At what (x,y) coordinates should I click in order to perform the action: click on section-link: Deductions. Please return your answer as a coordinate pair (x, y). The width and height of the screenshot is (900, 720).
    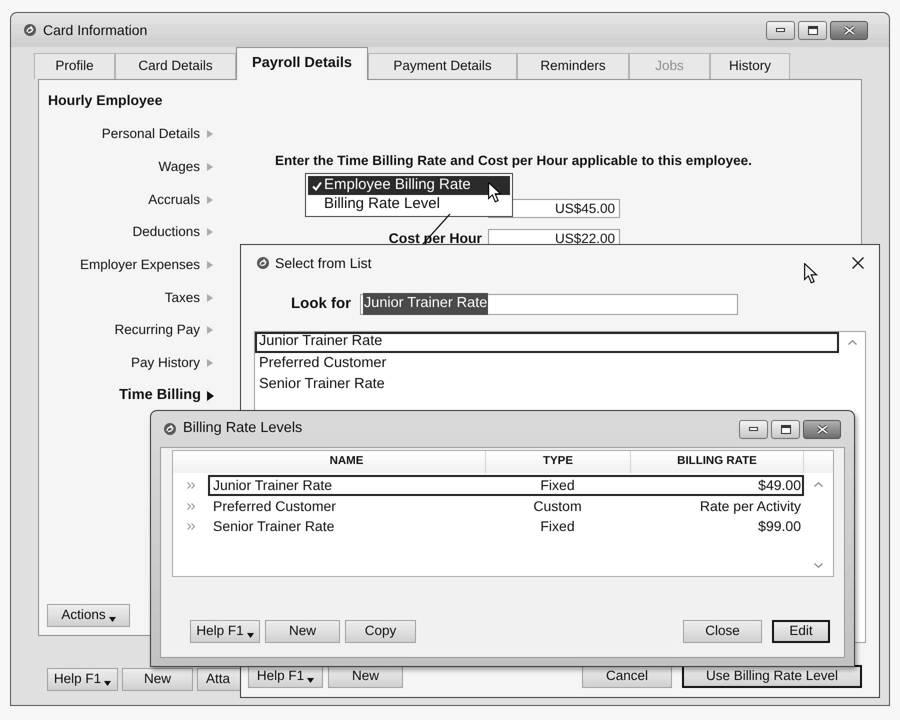
    Looking at the image, I should click on (130, 232).